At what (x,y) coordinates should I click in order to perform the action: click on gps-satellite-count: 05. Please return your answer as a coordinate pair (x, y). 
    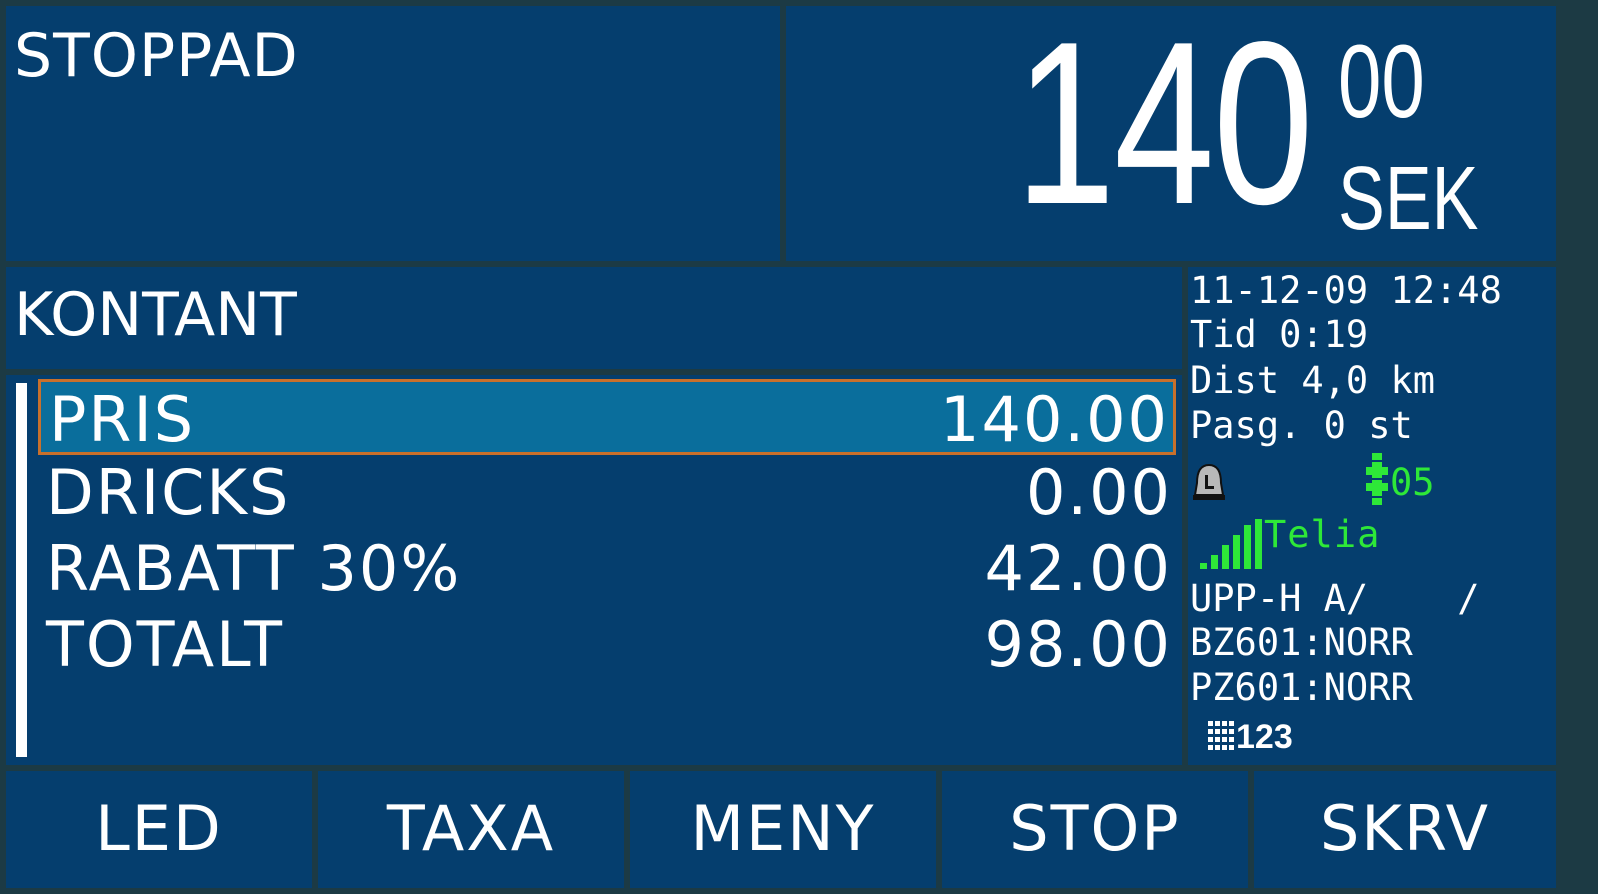
    Looking at the image, I should click on (1412, 482).